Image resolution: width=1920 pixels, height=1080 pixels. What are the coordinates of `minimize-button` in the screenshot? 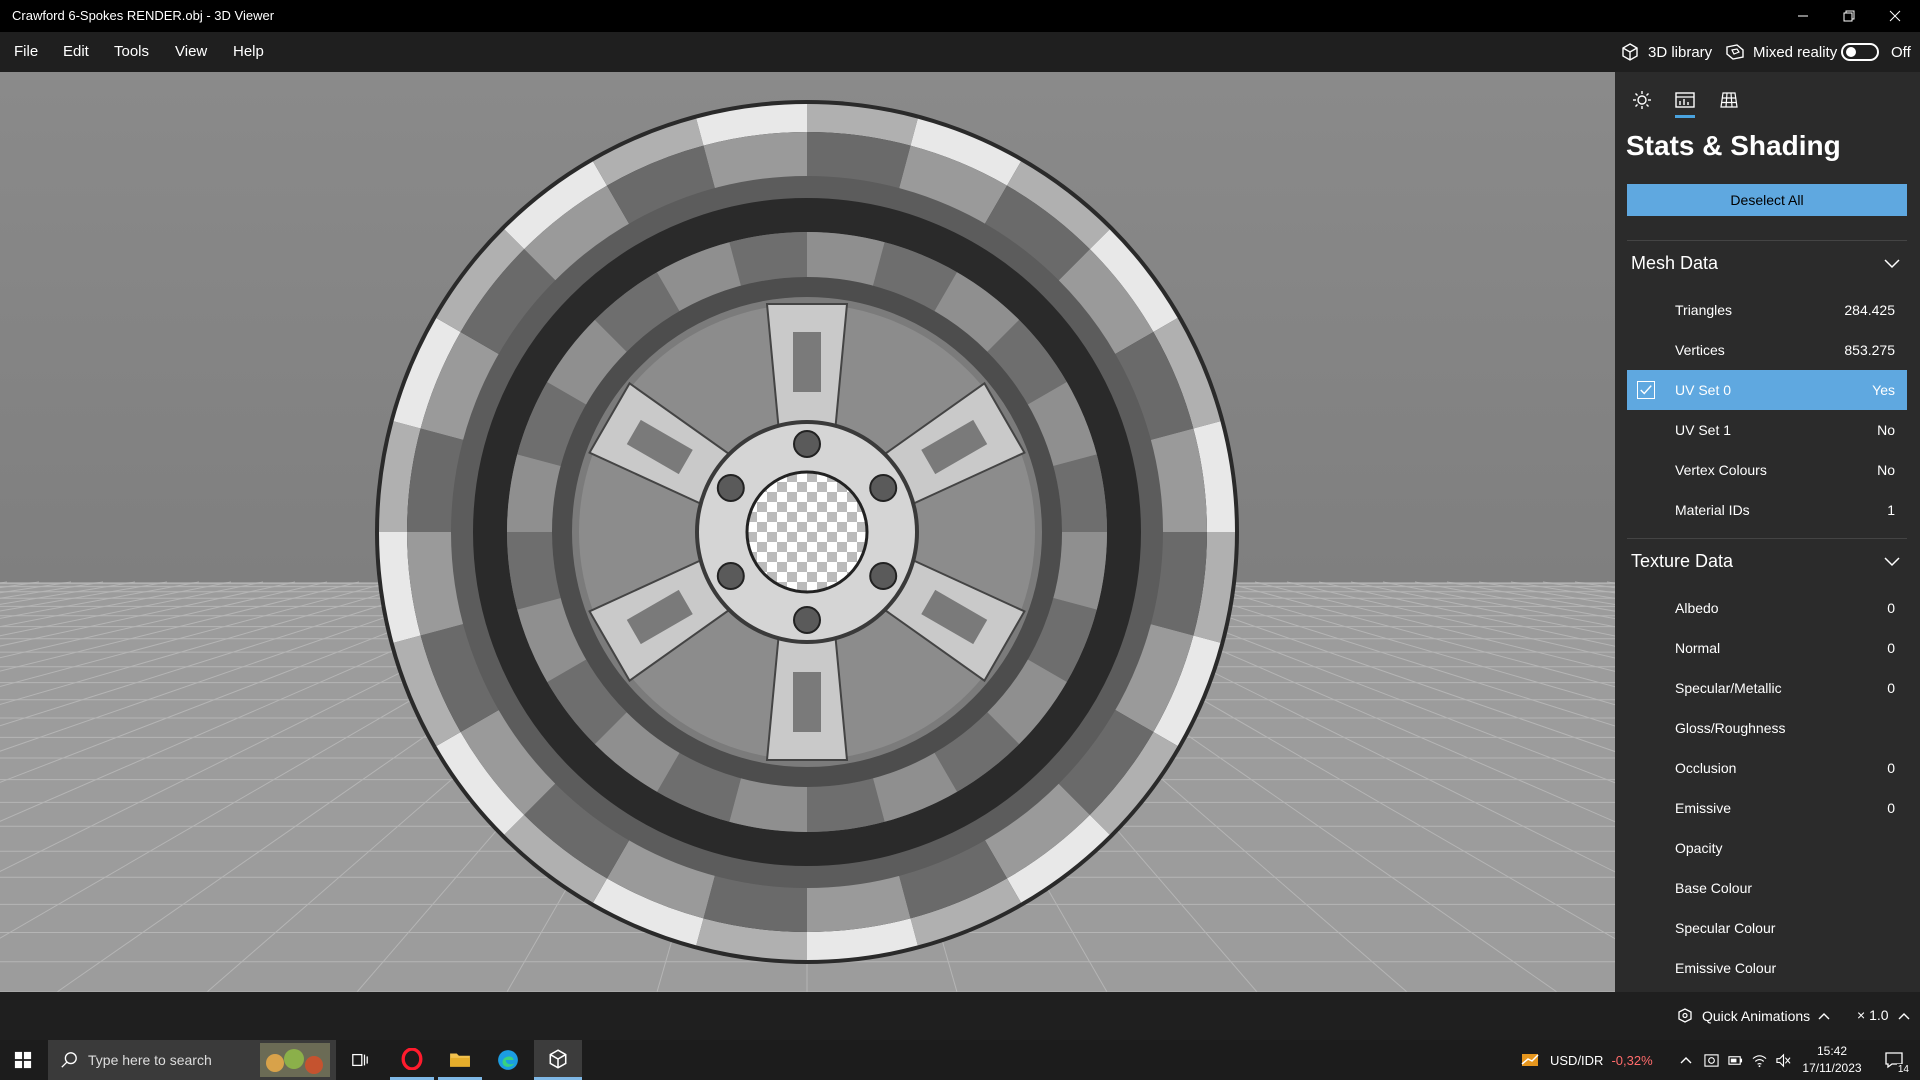 It's located at (1803, 16).